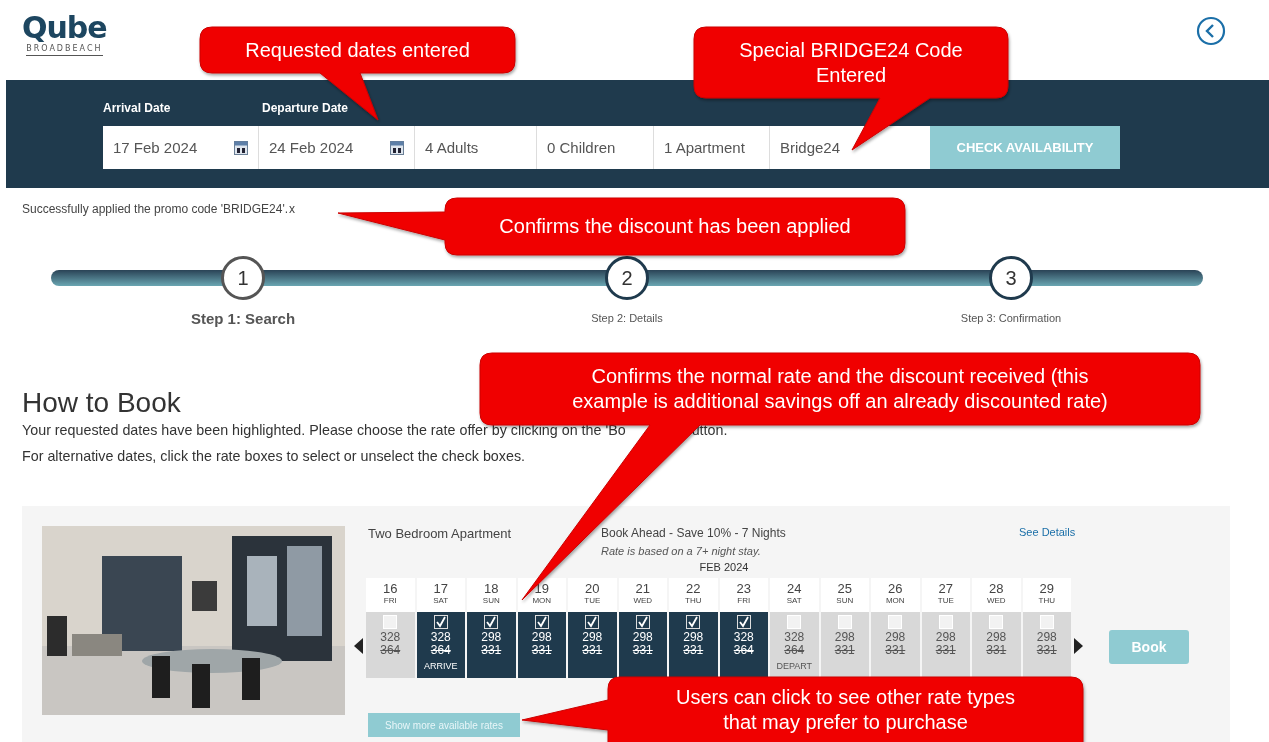 The image size is (1269, 742). I want to click on step-label: Step 1: Search, so click(243, 318).